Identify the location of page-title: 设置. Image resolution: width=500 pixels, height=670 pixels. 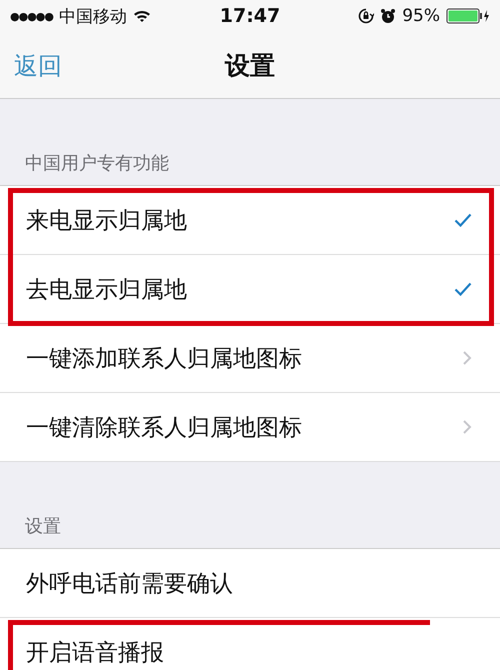
(250, 66).